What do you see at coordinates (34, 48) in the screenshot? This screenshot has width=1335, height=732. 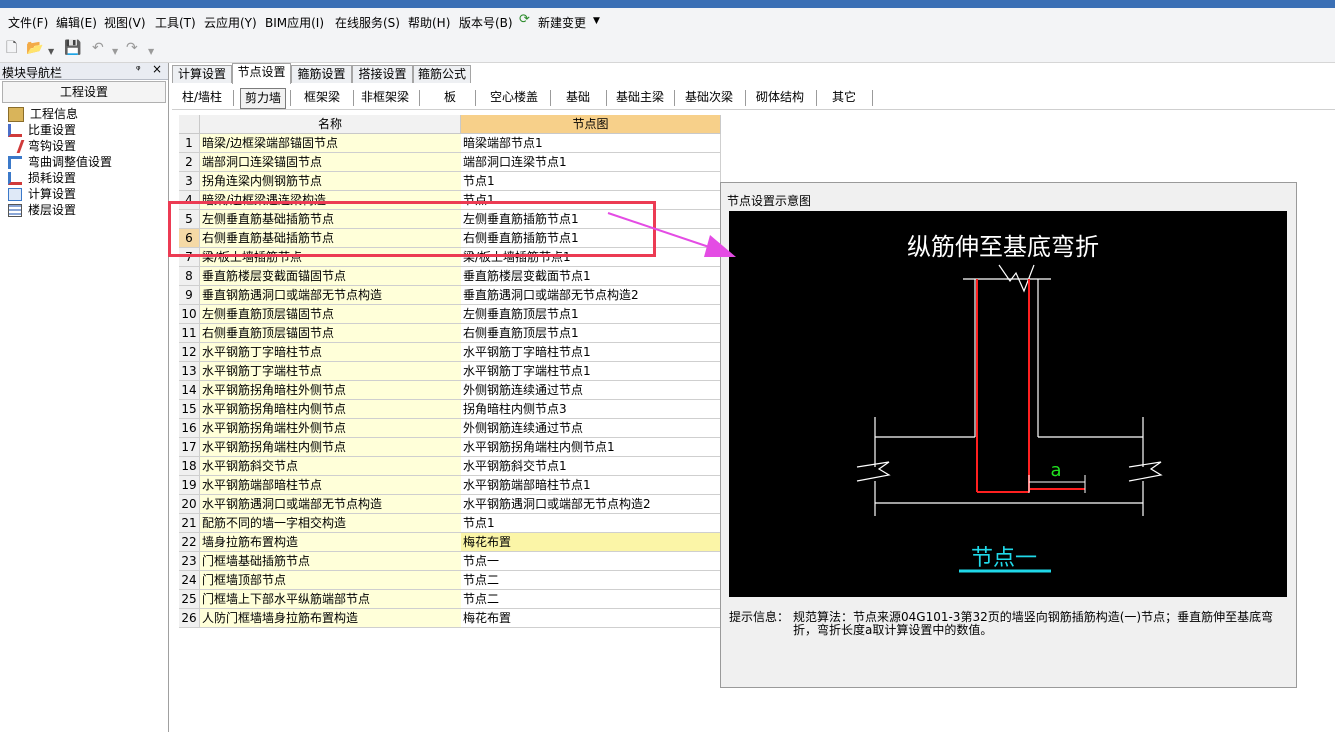 I see `open-folder-icon: 📂` at bounding box center [34, 48].